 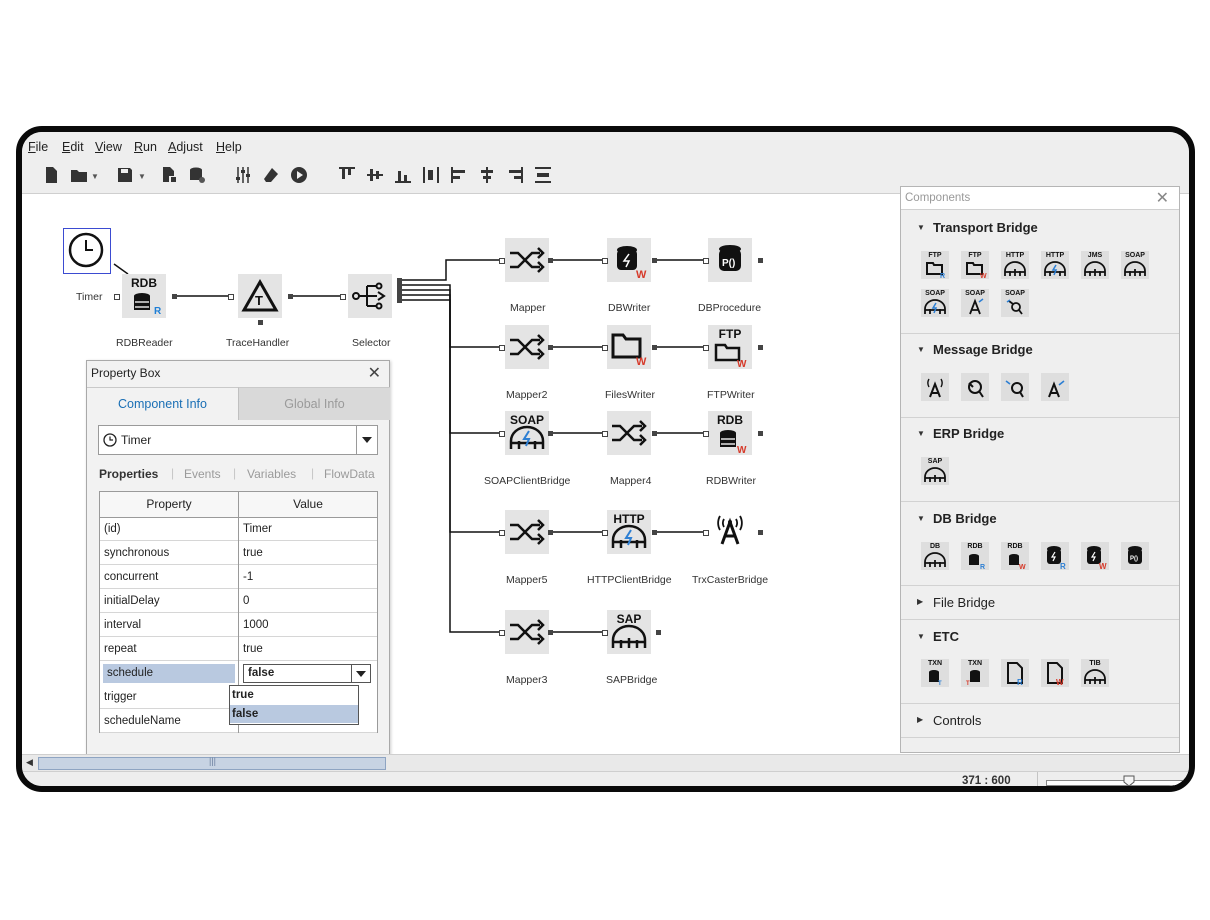 What do you see at coordinates (968, 433) in the screenshot?
I see `section-erp-bridge: ERP Bridge` at bounding box center [968, 433].